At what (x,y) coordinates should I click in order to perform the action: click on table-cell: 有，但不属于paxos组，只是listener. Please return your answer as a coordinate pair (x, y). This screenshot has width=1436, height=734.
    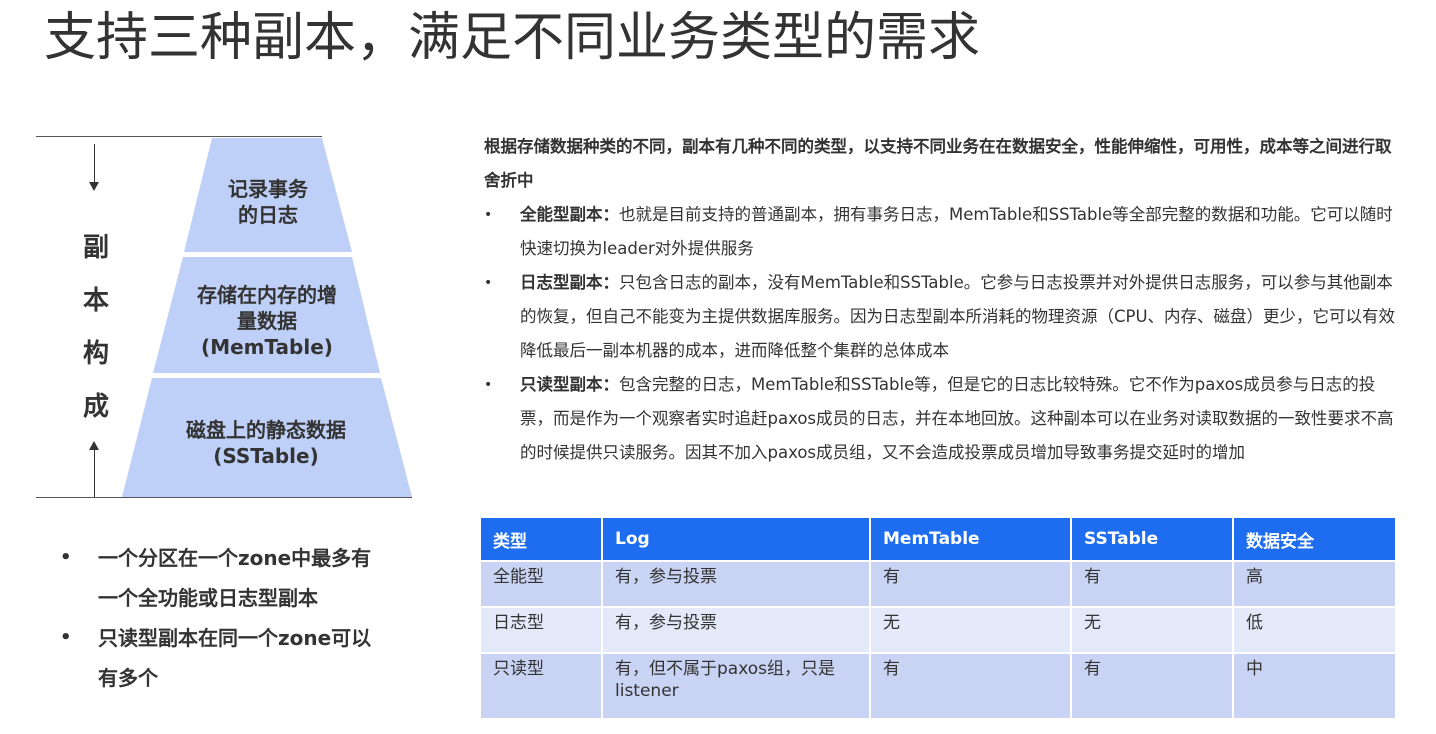
    Looking at the image, I should click on (736, 685).